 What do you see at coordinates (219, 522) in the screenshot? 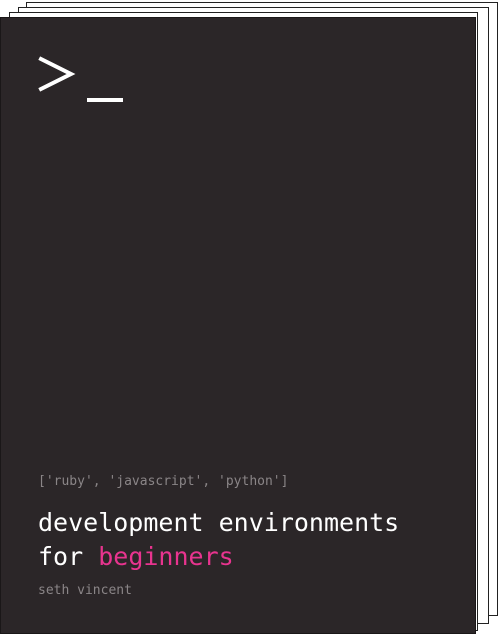
I see `title-line-1: development environments` at bounding box center [219, 522].